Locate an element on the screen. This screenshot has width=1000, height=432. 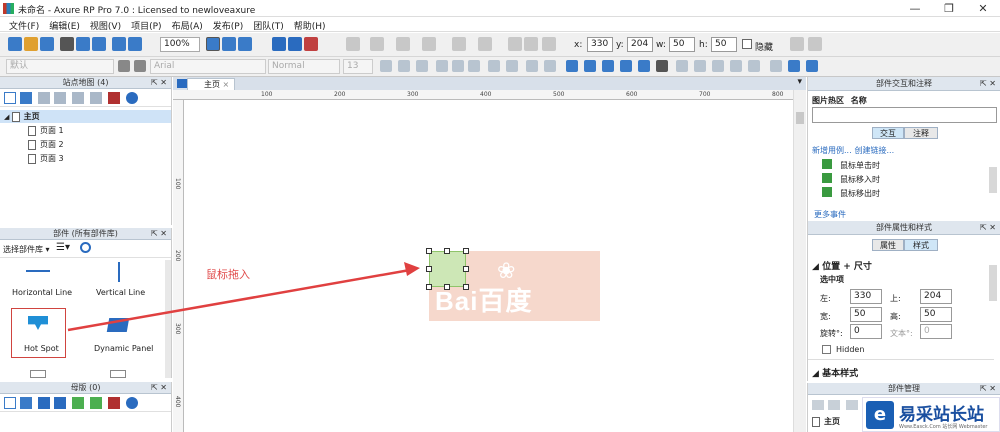
selected-label: 选中项 is located at coordinates (832, 279).